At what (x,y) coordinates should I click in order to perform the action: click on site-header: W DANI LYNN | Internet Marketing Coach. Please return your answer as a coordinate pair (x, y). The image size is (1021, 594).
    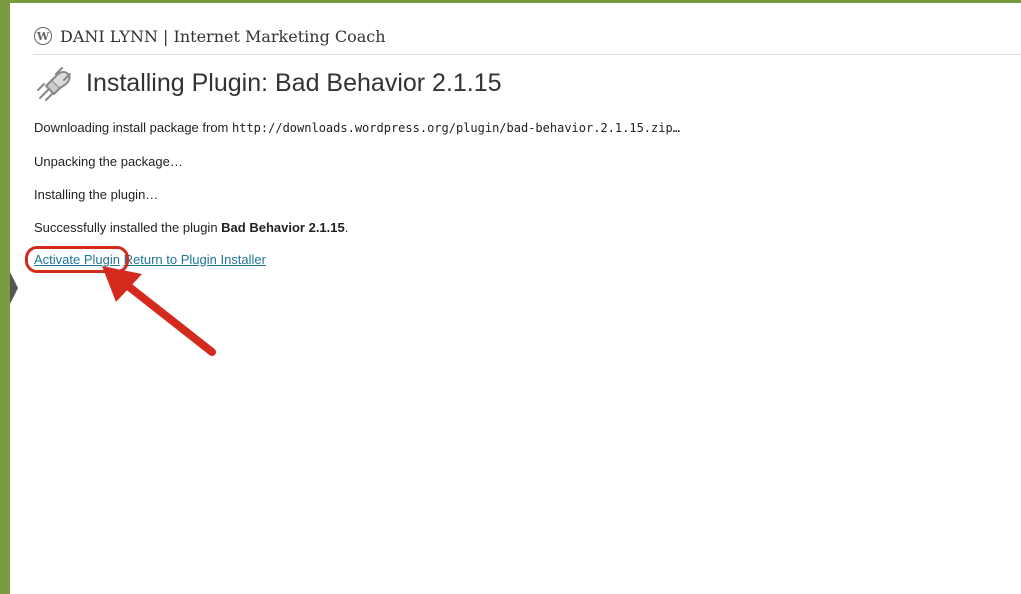
    Looking at the image, I should click on (210, 36).